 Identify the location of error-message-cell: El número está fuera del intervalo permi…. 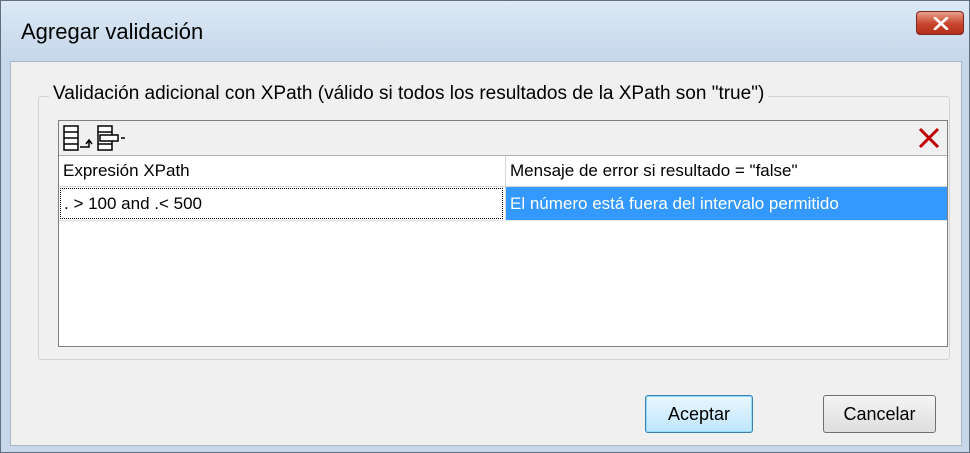
(726, 203).